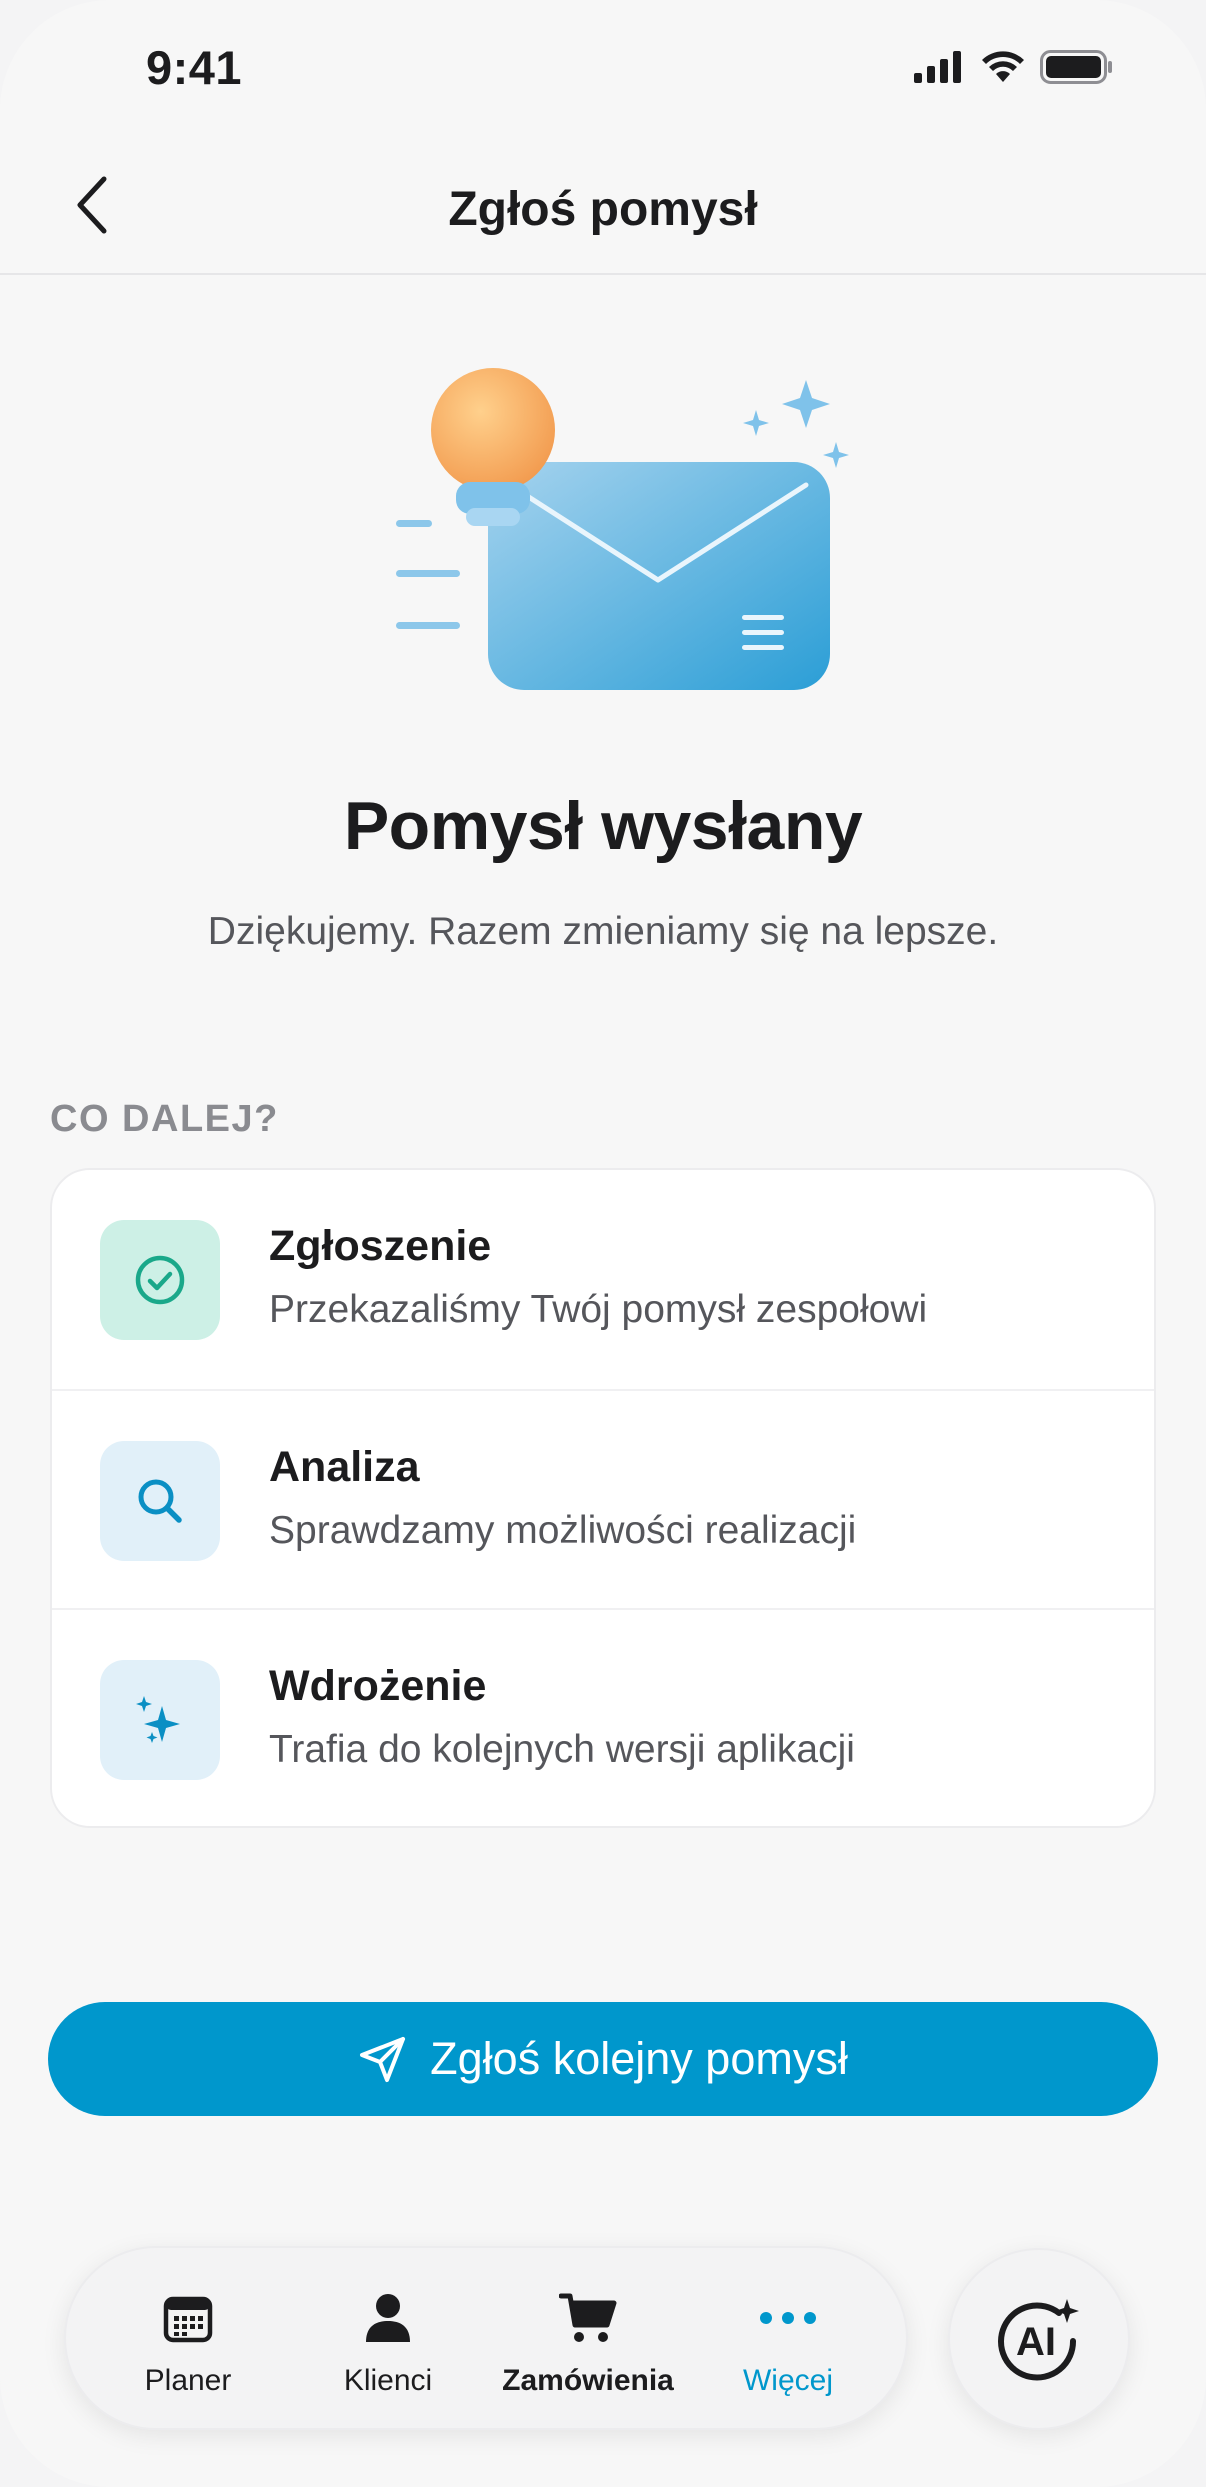 The height and width of the screenshot is (2487, 1206). What do you see at coordinates (603, 826) in the screenshot?
I see `confirmation-title: Pomysł wysłany` at bounding box center [603, 826].